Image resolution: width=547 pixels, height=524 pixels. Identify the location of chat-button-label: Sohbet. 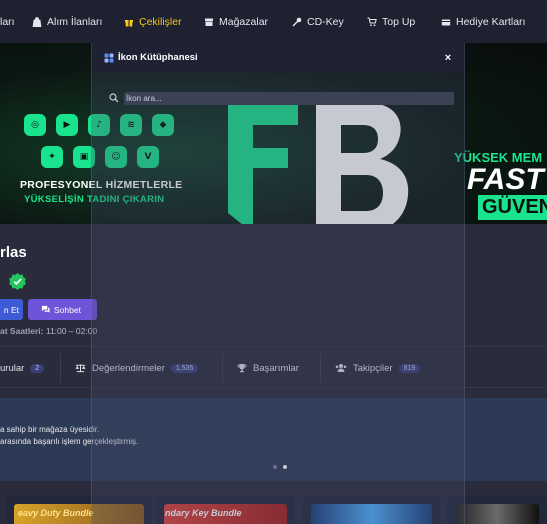
(67, 309).